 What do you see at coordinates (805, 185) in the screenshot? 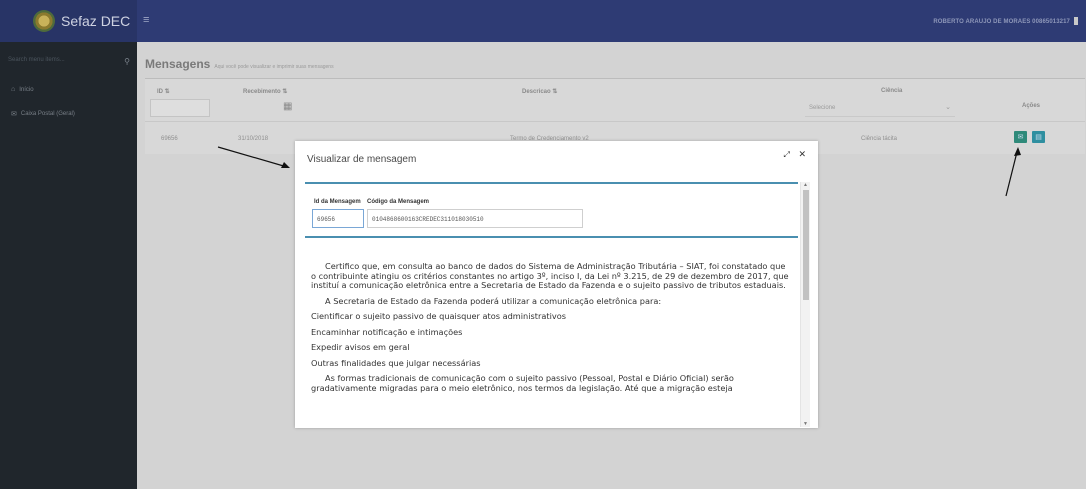
I see `scroll-up-arrow-icon: ▲` at bounding box center [805, 185].